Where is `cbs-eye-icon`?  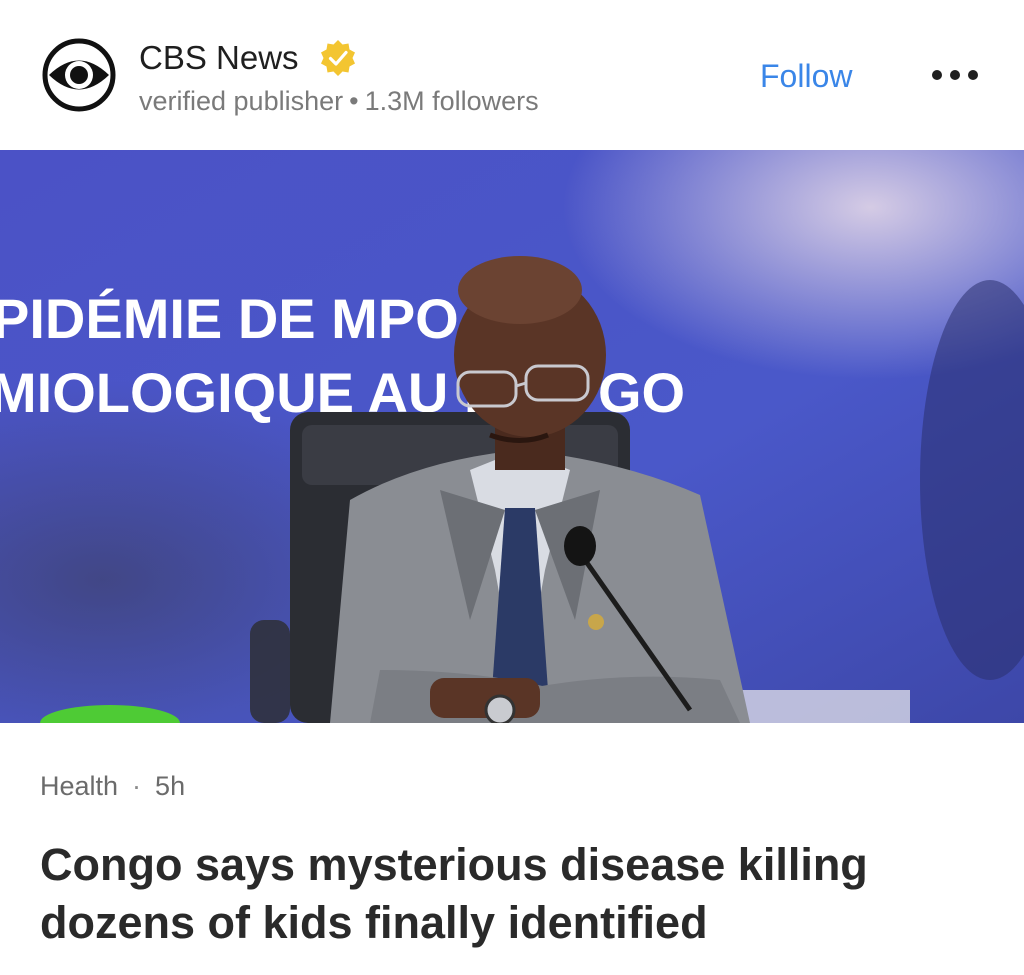
cbs-eye-icon is located at coordinates (79, 75).